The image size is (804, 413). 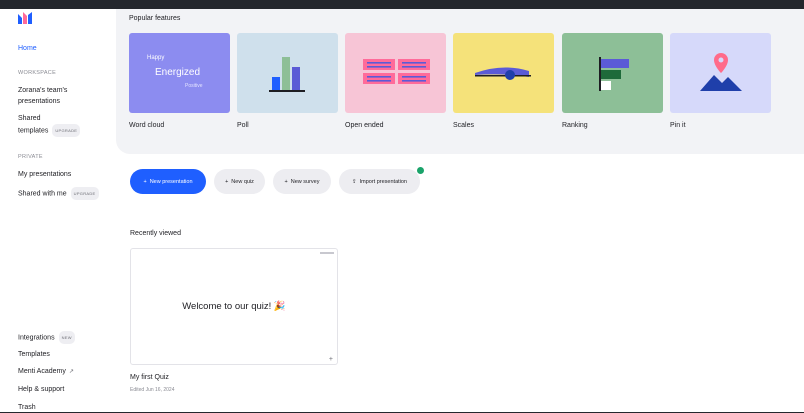 I want to click on slide-title: Welcome to our quiz! 🎉, so click(x=234, y=306).